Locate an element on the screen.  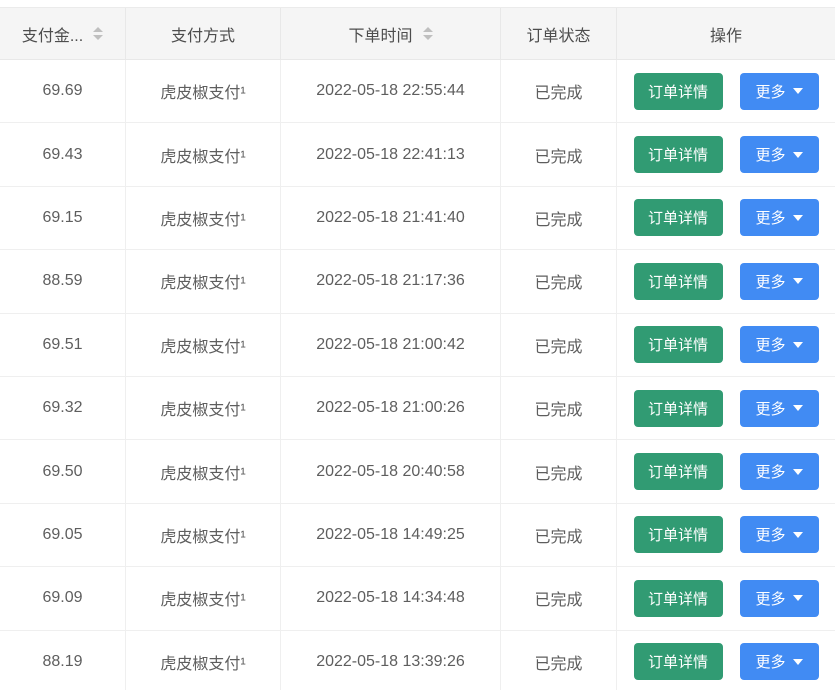
column-header-time: 下单时间 is located at coordinates (391, 33).